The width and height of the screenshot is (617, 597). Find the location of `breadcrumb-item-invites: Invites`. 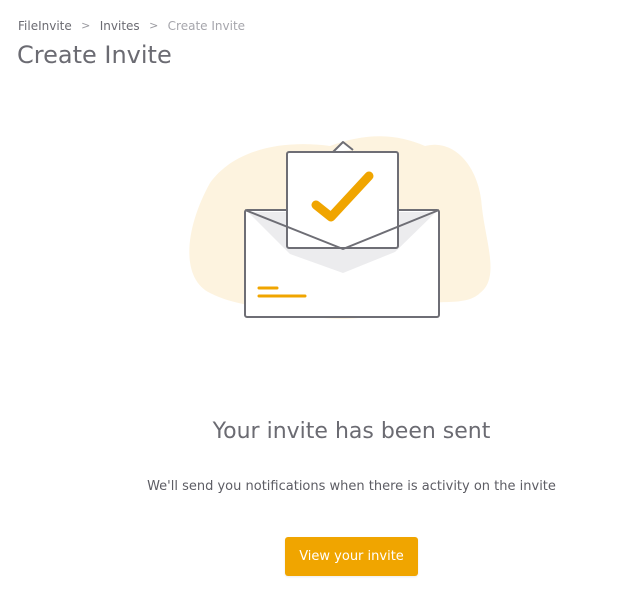

breadcrumb-item-invites: Invites is located at coordinates (120, 26).